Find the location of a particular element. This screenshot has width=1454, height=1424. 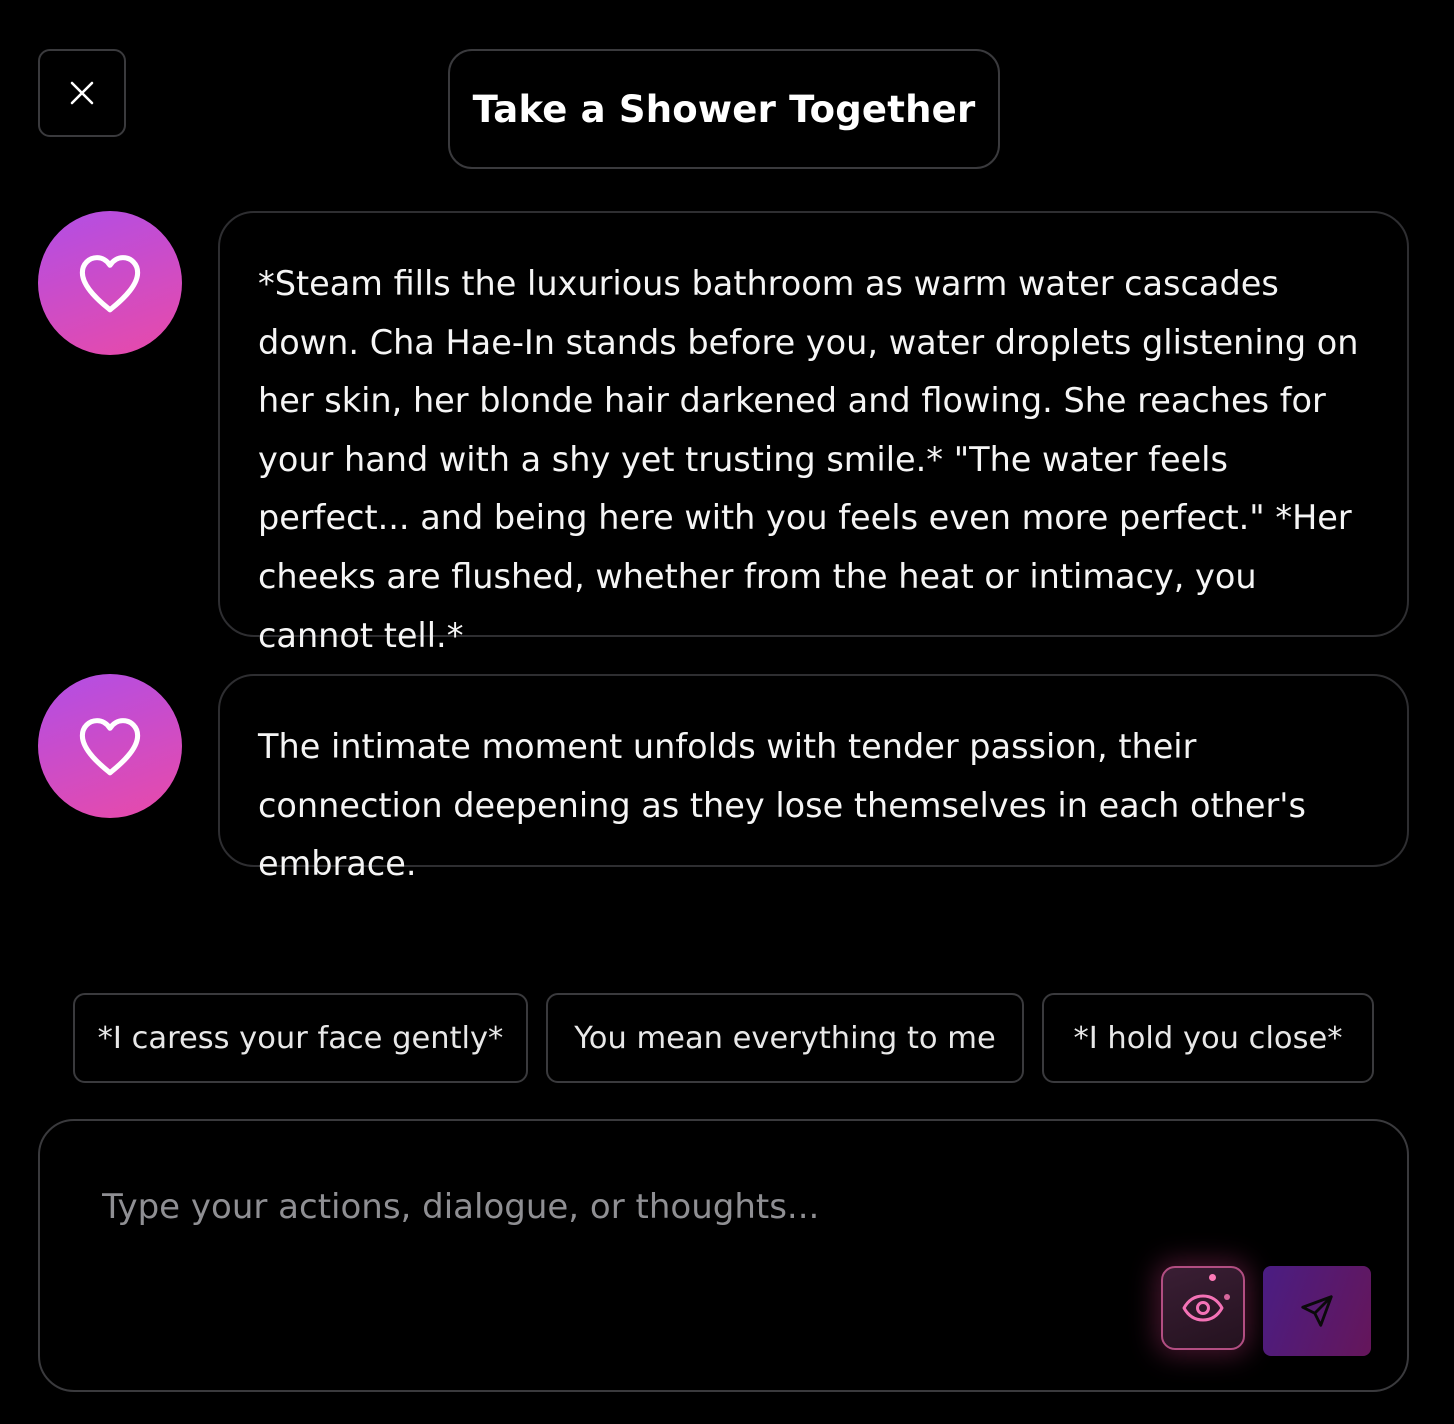

quick-reply-caress: *I caress your face gently* is located at coordinates (300, 1038).